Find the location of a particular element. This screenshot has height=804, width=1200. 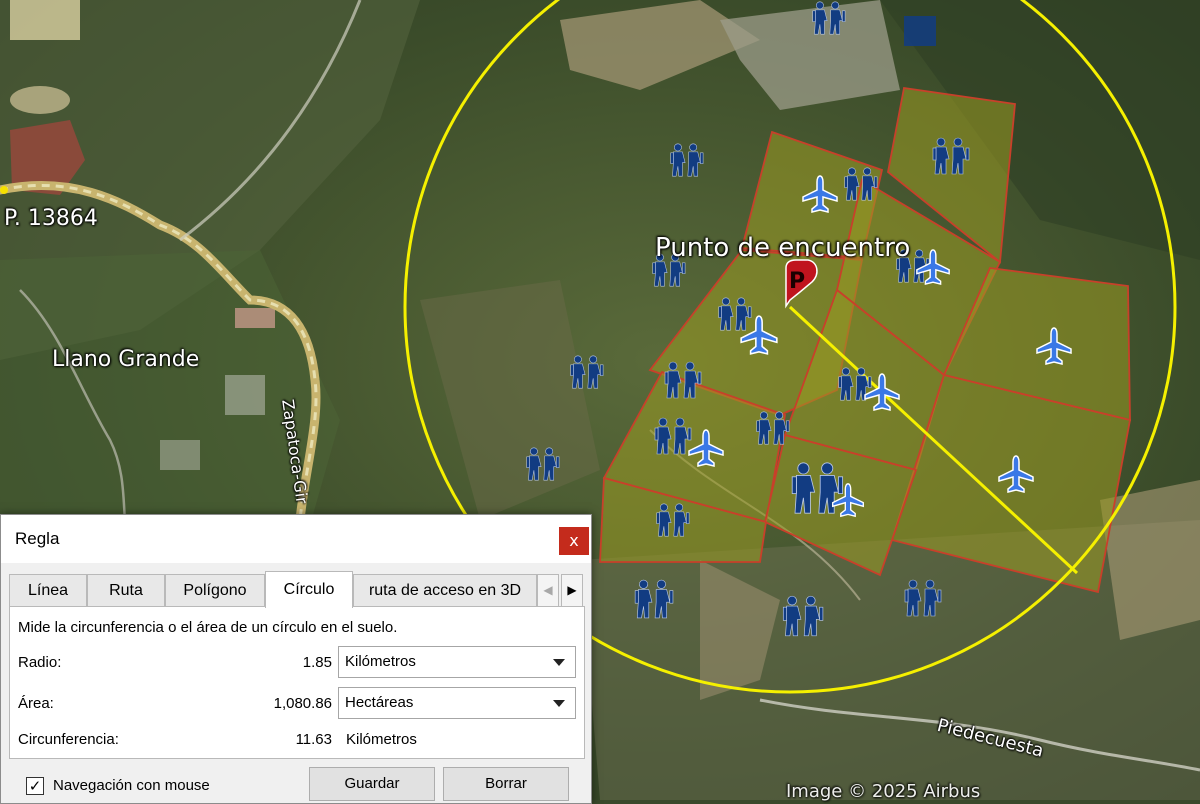

dialog-title: Regla is located at coordinates (37, 538).